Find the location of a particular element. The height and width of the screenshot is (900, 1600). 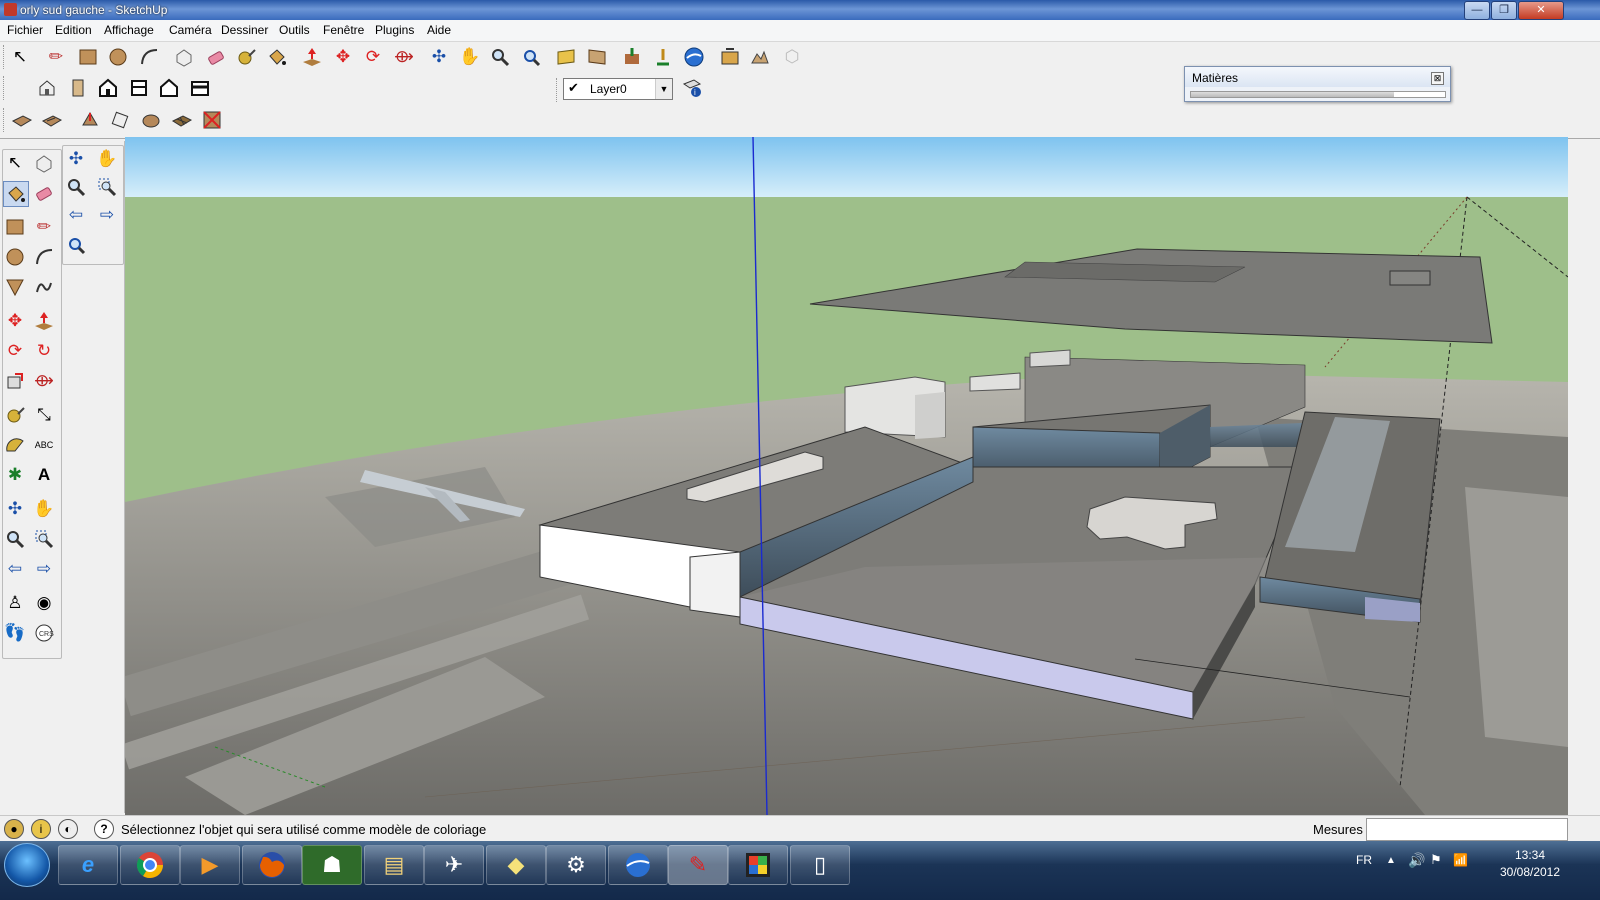

previous-view-icon: ⇦ is located at coordinates (76, 215).